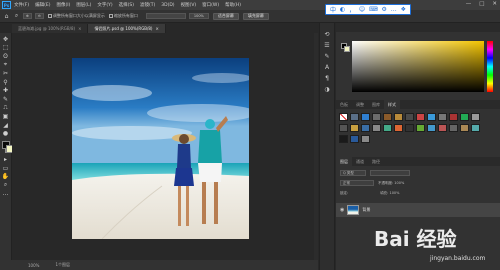  What do you see at coordinates (327, 67) in the screenshot?
I see `character-icon: A` at bounding box center [327, 67].